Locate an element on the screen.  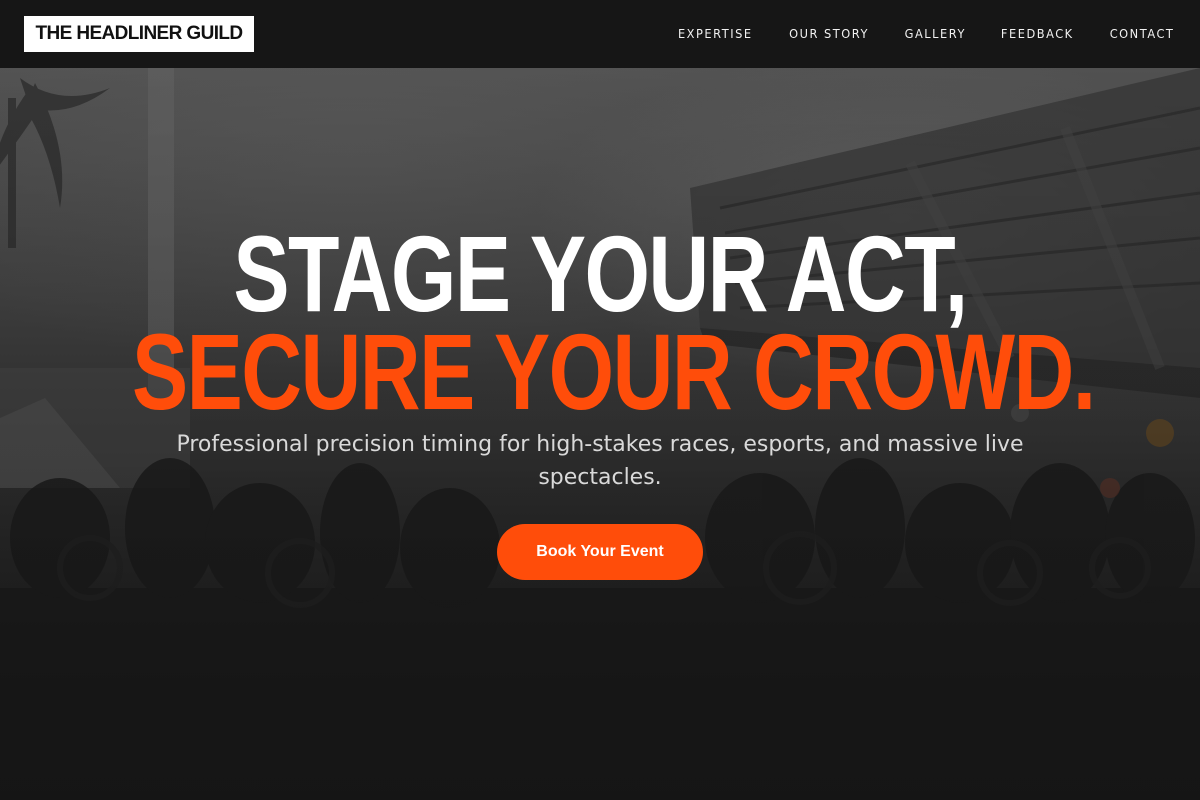
nav-link-expertise: EXPERTISE is located at coordinates (715, 34).